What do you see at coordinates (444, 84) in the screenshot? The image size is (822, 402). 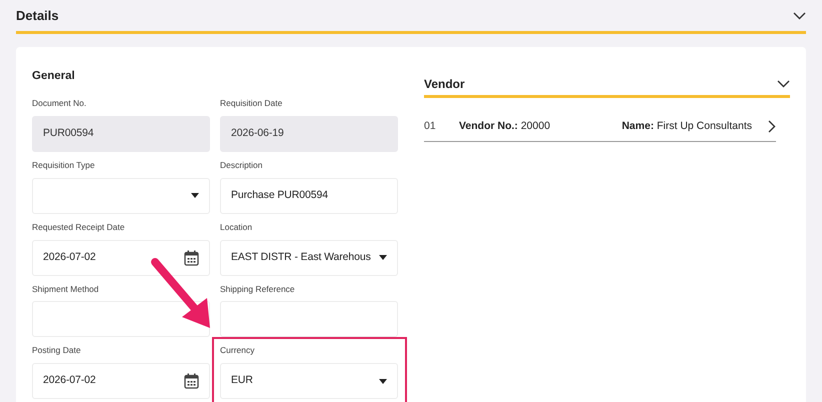 I see `panel-title: Vendor` at bounding box center [444, 84].